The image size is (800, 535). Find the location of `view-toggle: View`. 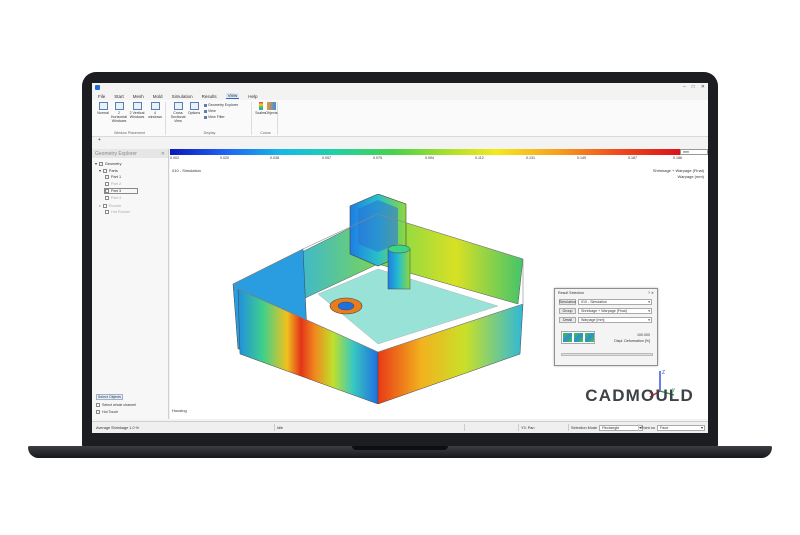

view-toggle: View is located at coordinates (210, 111).